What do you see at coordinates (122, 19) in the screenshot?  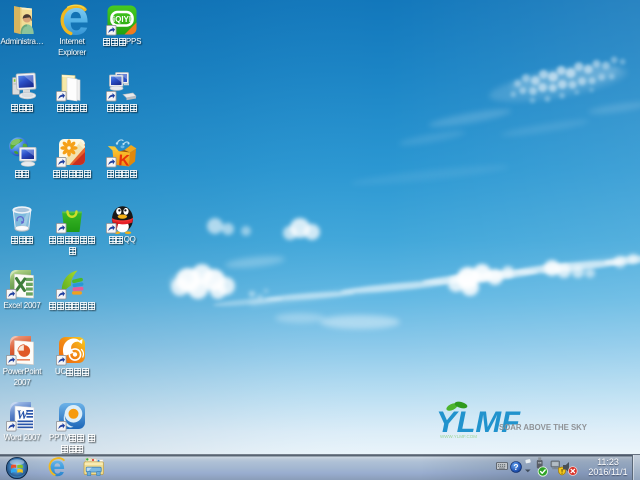 I see `svg-text: iQIYI` at bounding box center [122, 19].